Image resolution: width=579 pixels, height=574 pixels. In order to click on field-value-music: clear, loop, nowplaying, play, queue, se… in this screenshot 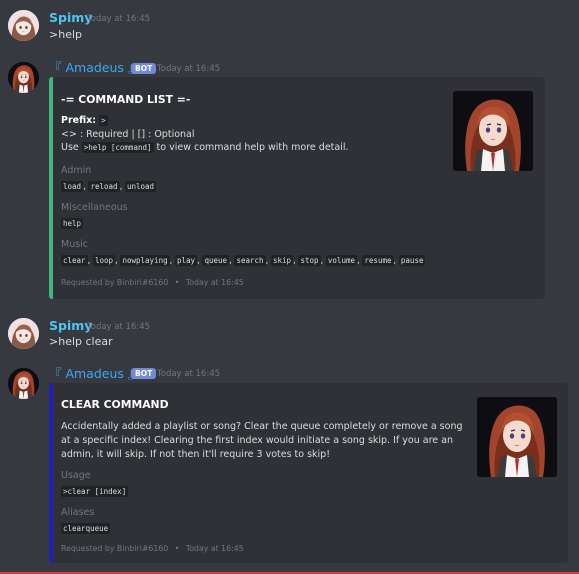, I will do `click(243, 261)`.